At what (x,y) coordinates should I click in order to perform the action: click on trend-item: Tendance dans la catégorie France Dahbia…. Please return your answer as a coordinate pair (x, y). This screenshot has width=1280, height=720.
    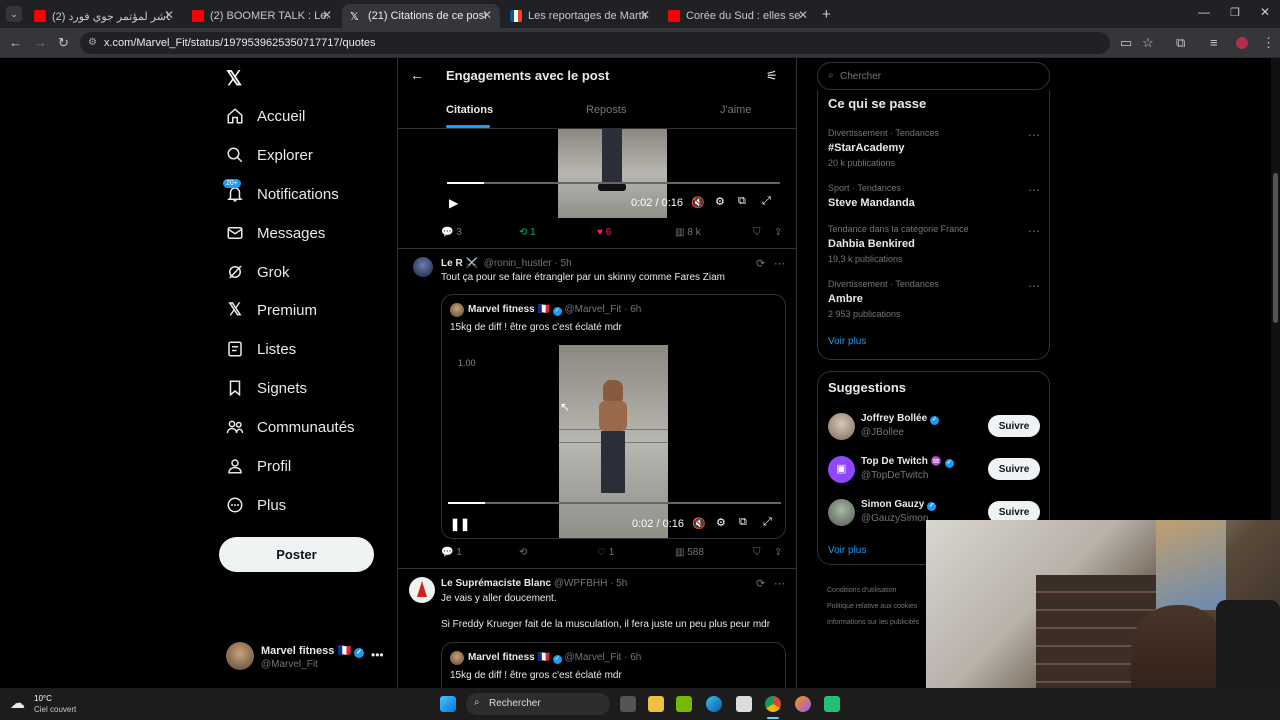
    Looking at the image, I should click on (898, 244).